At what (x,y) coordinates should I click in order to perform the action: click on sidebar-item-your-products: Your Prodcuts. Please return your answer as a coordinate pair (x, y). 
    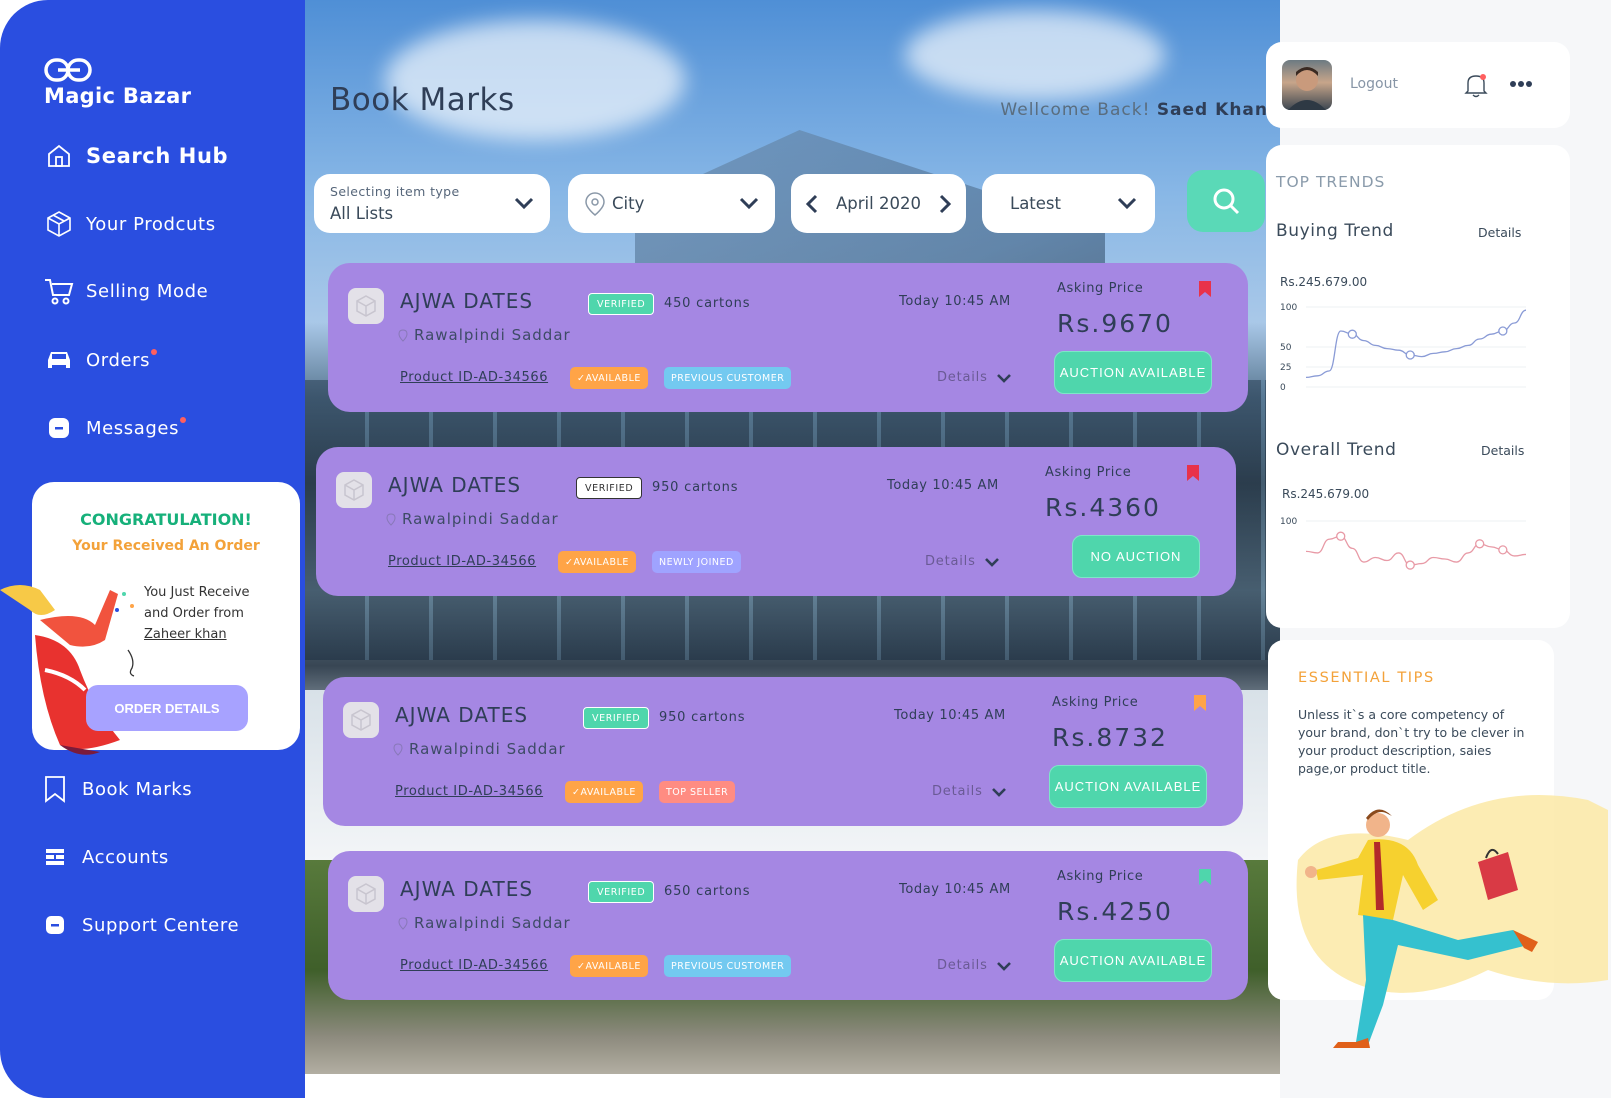
    Looking at the image, I should click on (130, 224).